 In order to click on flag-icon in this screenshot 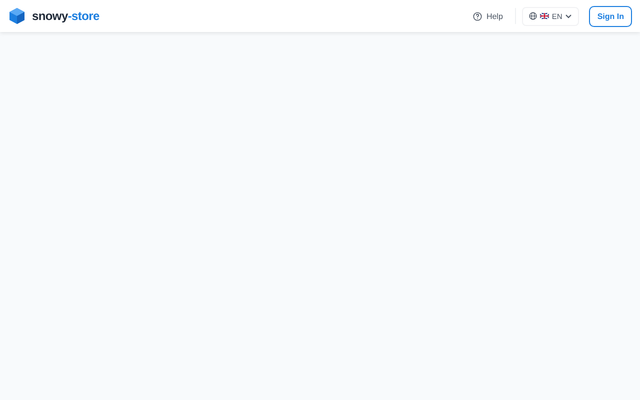, I will do `click(544, 16)`.